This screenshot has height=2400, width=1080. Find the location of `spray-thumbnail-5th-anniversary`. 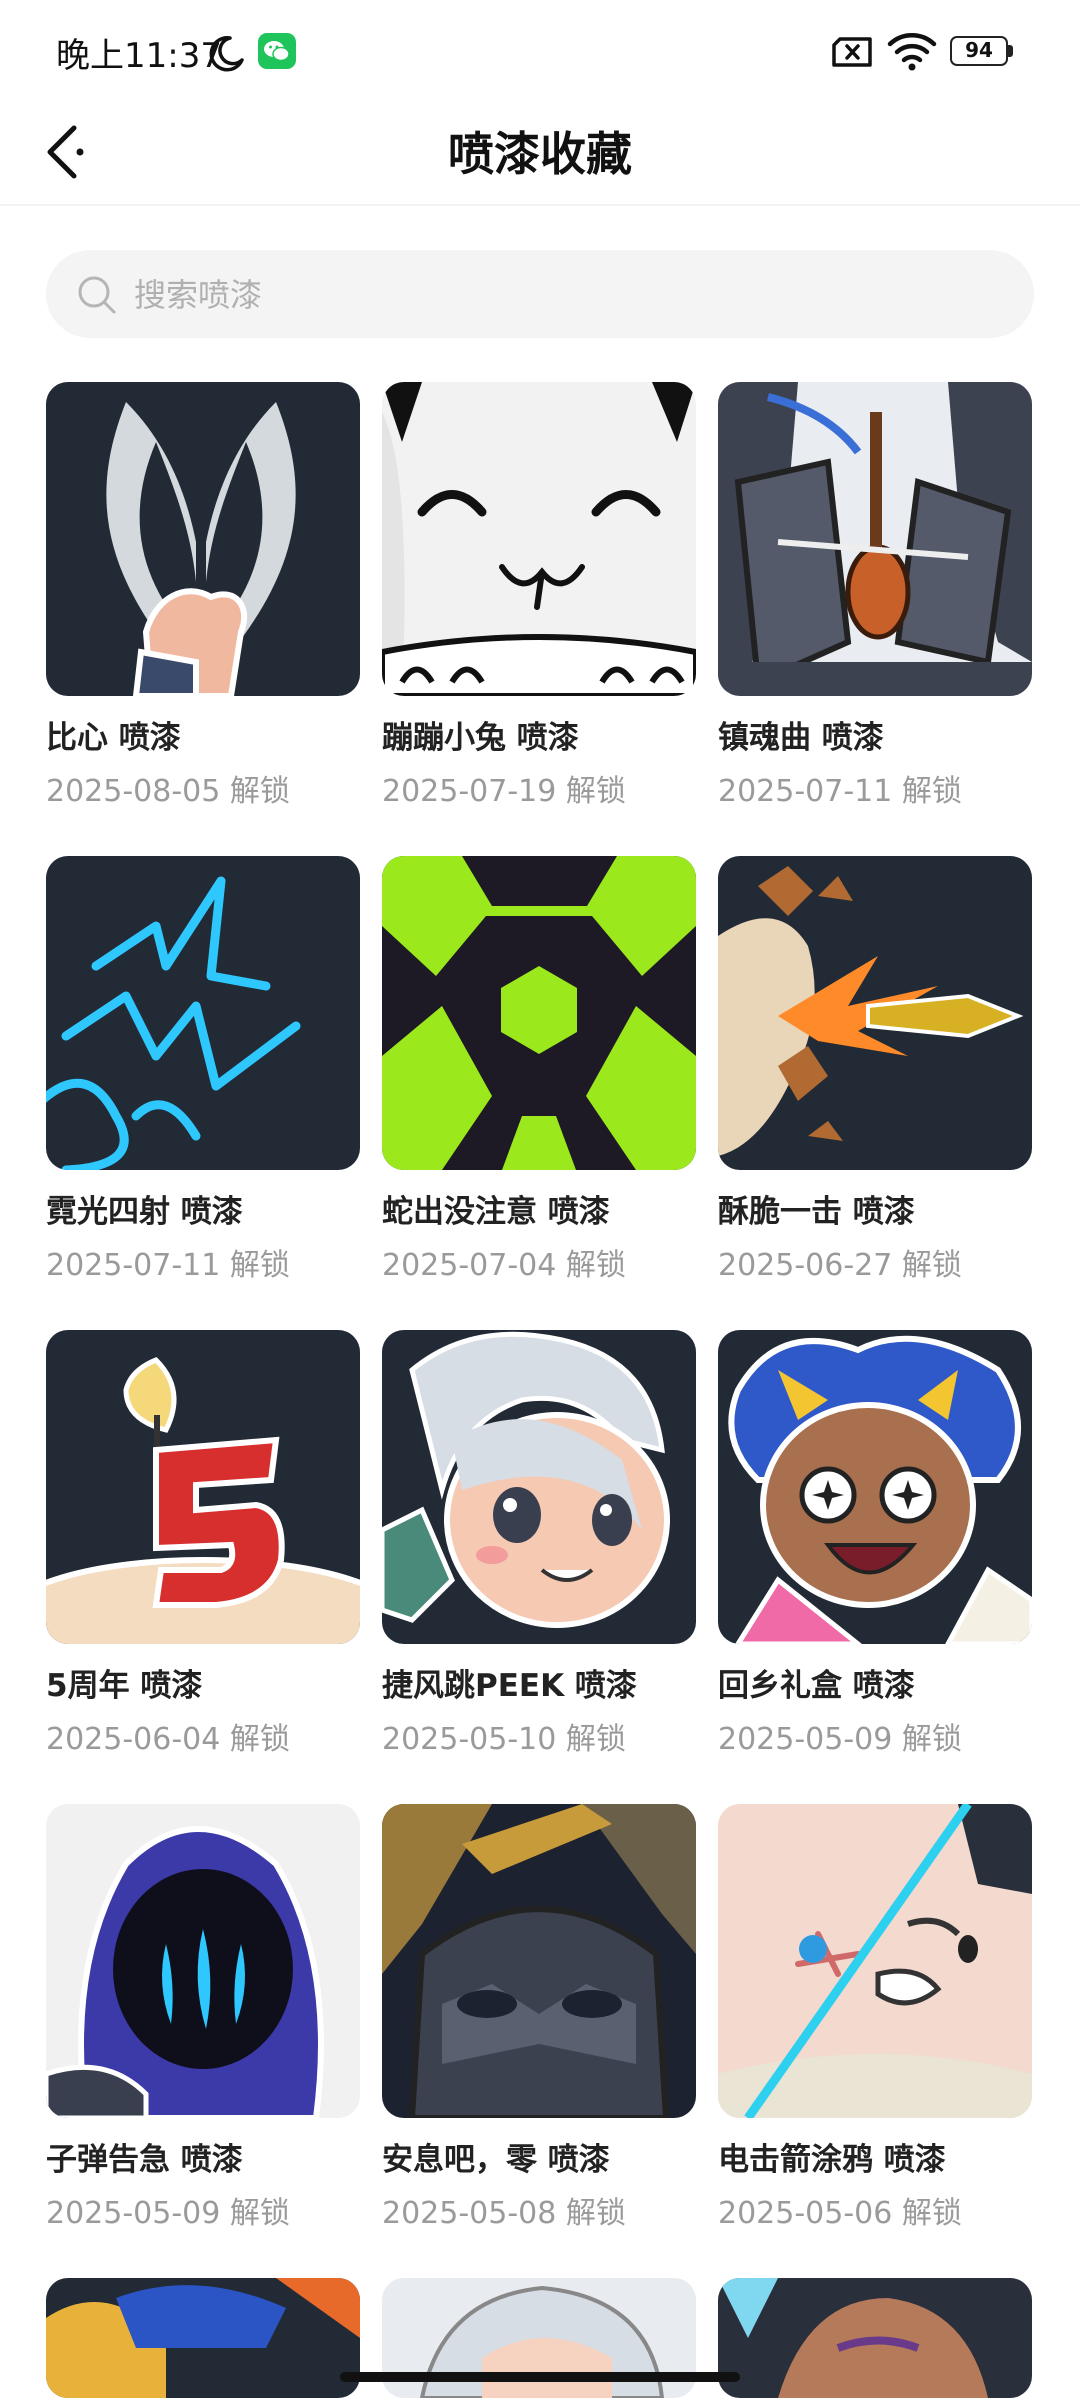

spray-thumbnail-5th-anniversary is located at coordinates (203, 1487).